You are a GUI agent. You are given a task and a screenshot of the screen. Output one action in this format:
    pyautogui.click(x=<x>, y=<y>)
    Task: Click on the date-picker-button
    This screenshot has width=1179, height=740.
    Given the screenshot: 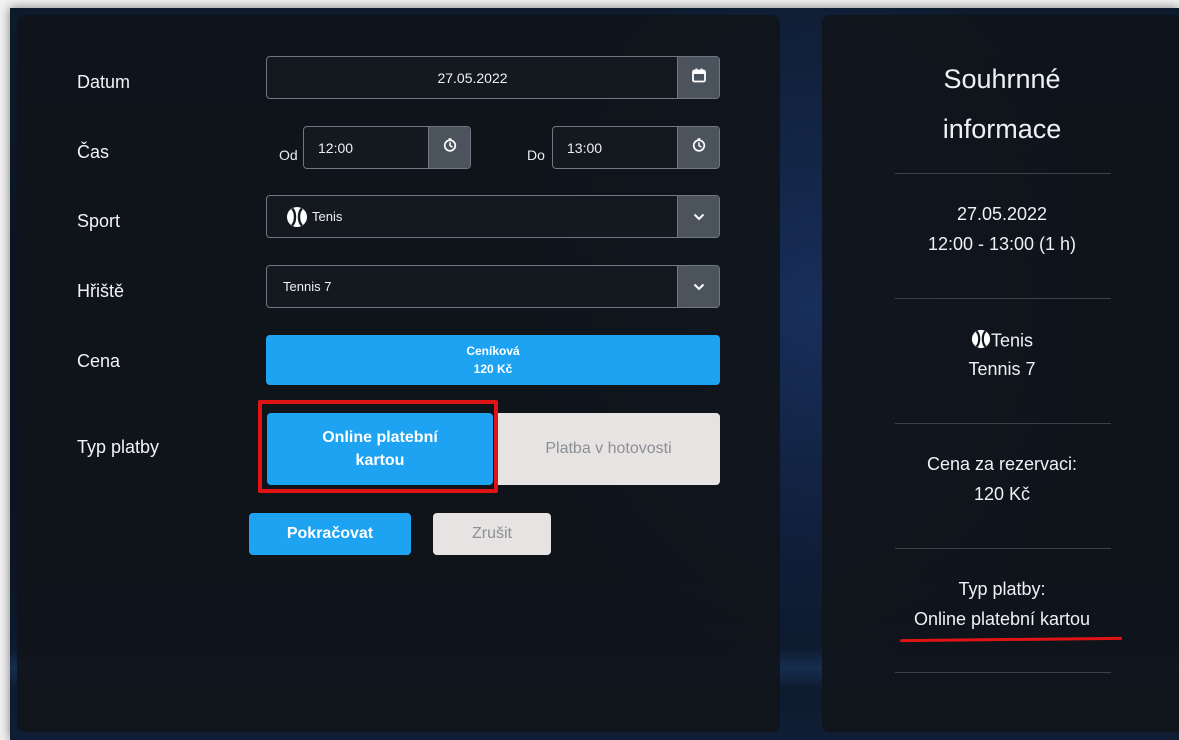 What is the action you would take?
    pyautogui.click(x=698, y=77)
    